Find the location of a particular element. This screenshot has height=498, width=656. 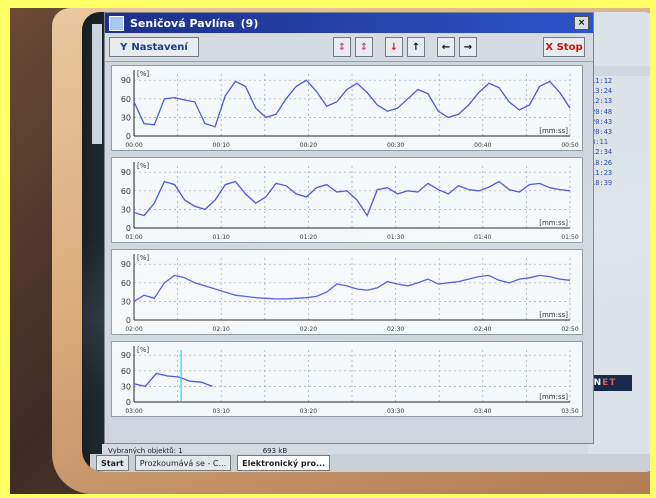

x-tick-label: 03:20 is located at coordinates (308, 411).